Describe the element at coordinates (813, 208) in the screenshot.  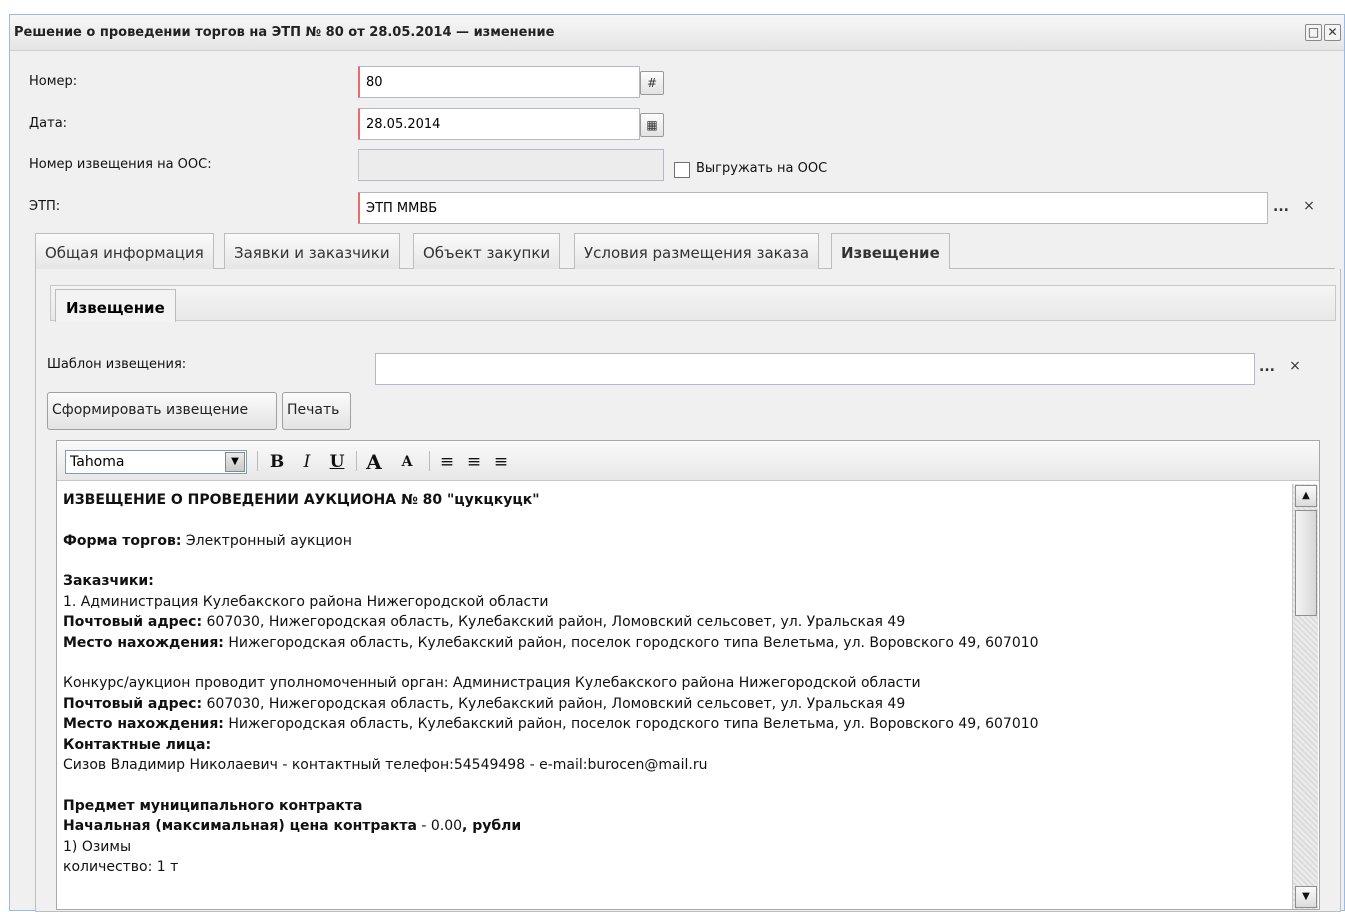
I see `etp-field: ЭТП ММВБ` at that location.